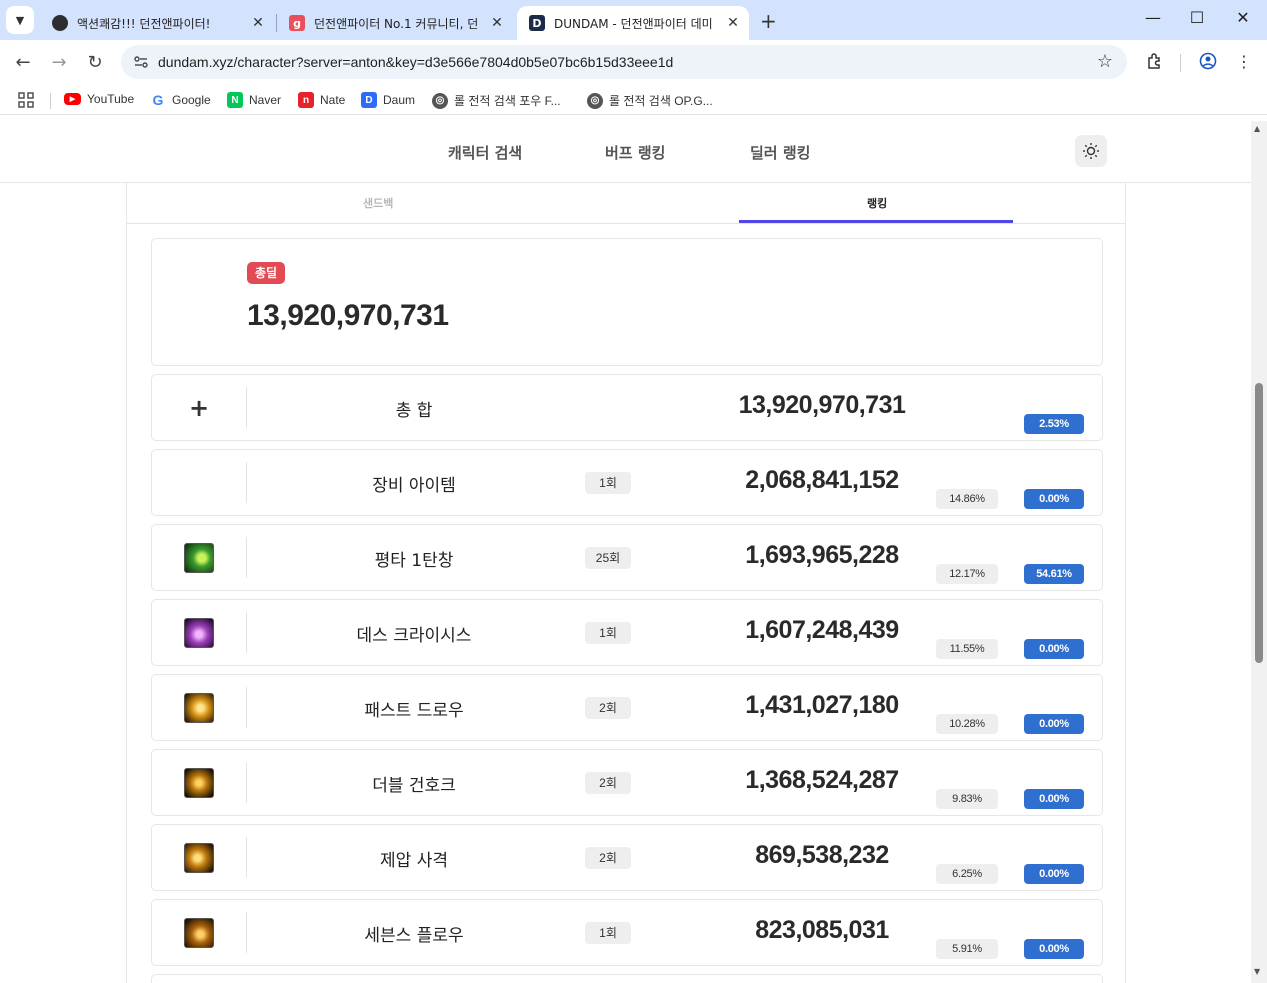 Image resolution: width=1267 pixels, height=983 pixels. What do you see at coordinates (369, 100) in the screenshot?
I see `daum-icon: D` at bounding box center [369, 100].